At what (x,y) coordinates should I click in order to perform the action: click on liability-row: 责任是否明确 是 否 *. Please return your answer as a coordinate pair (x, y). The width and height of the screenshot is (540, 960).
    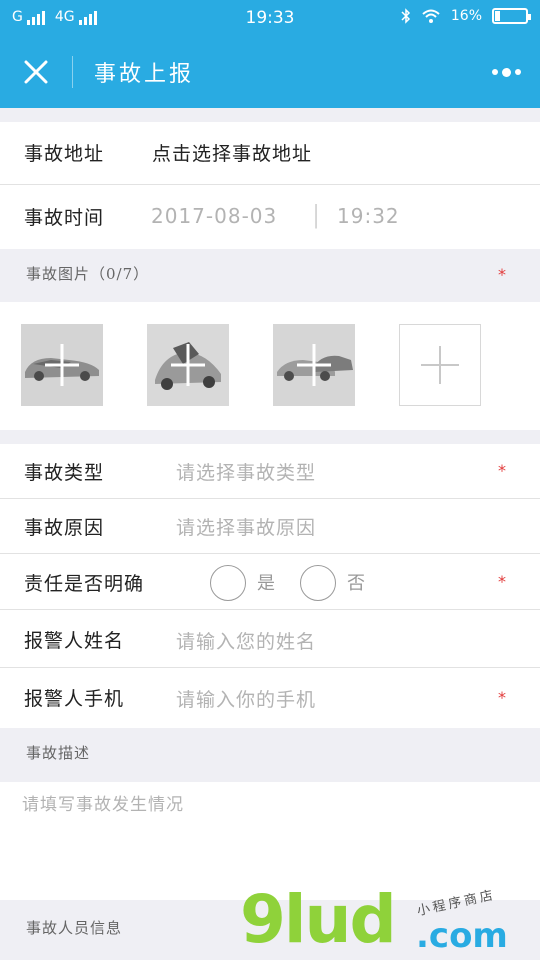
    Looking at the image, I should click on (270, 582).